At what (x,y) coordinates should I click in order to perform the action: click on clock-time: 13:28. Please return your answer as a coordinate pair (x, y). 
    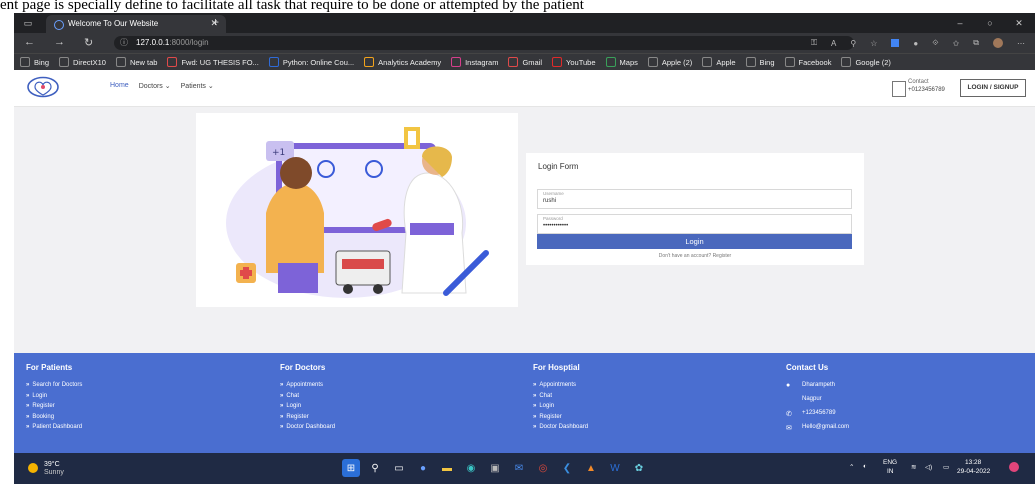
    Looking at the image, I should click on (973, 462).